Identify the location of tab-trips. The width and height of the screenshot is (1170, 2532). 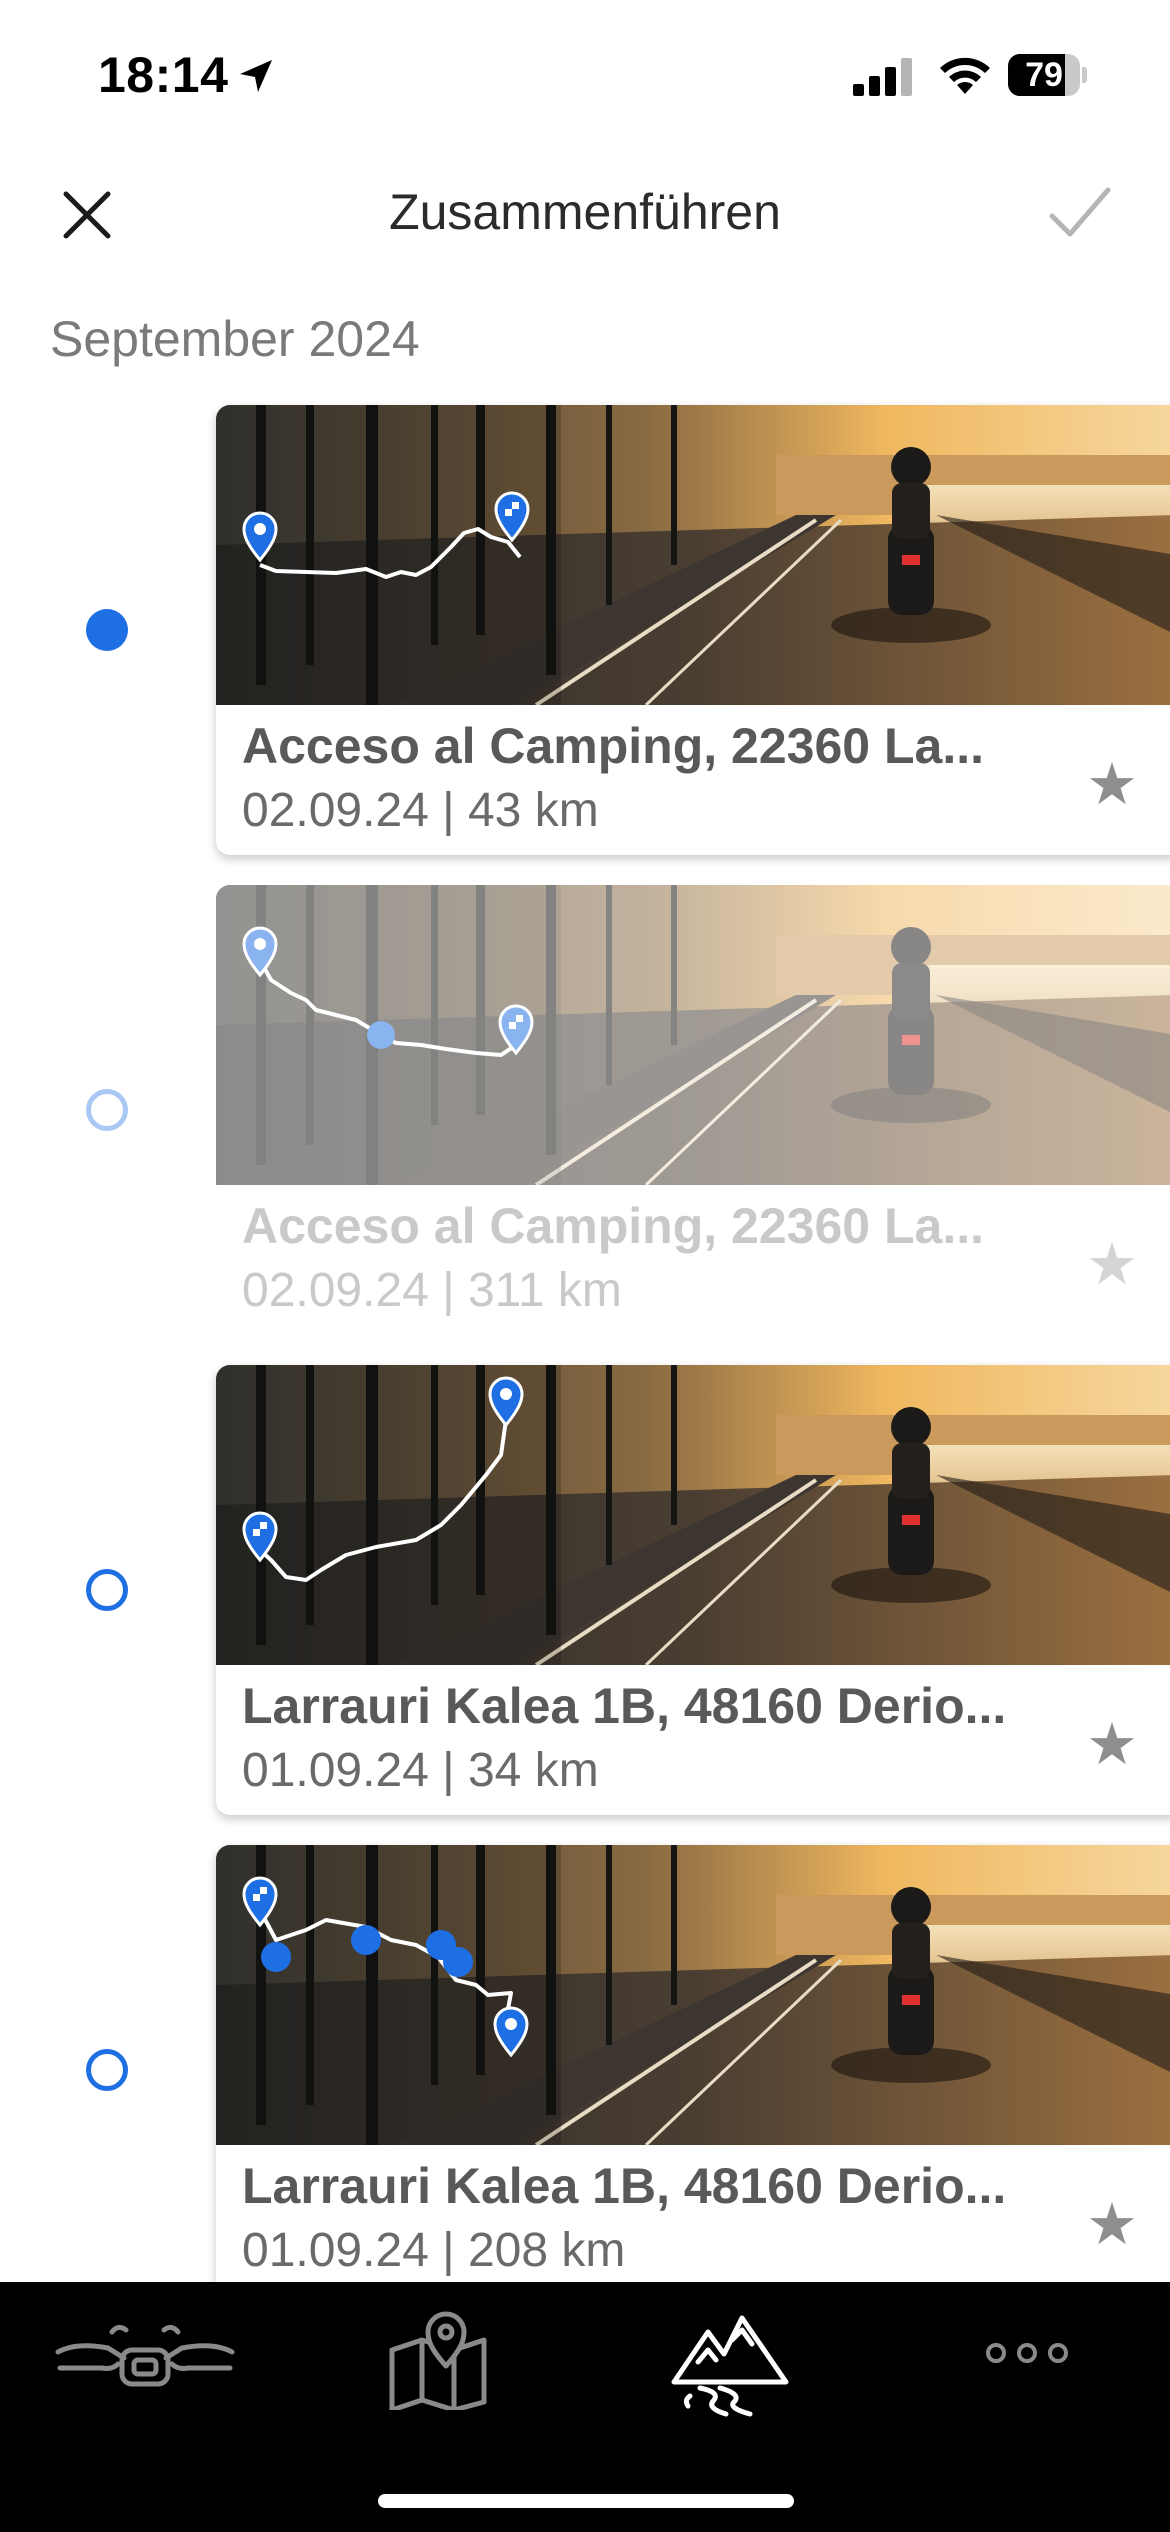
(730, 2357).